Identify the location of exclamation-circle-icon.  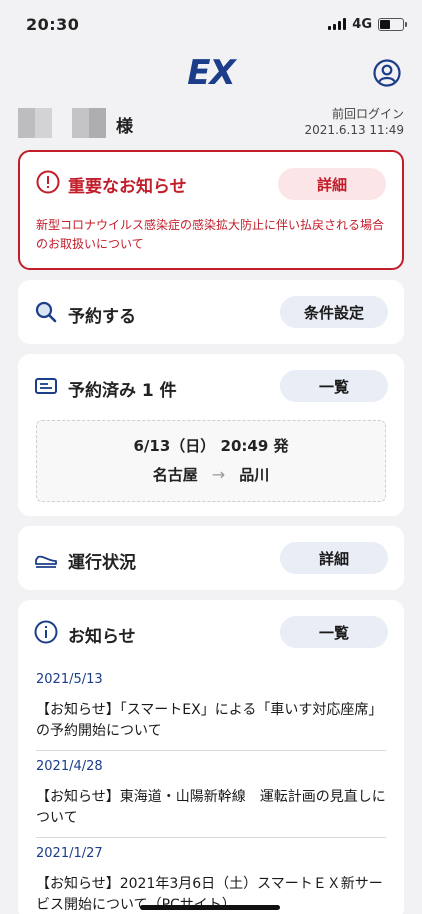
(48, 182).